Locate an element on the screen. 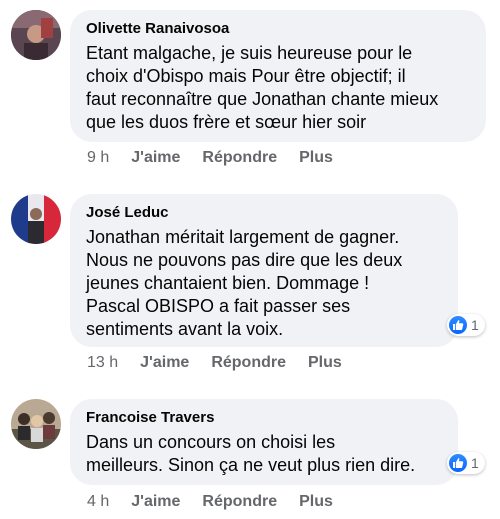 Image resolution: width=500 pixels, height=519 pixels. comment-actions: 4 h J'aime Répondre Plus is located at coordinates (221, 502).